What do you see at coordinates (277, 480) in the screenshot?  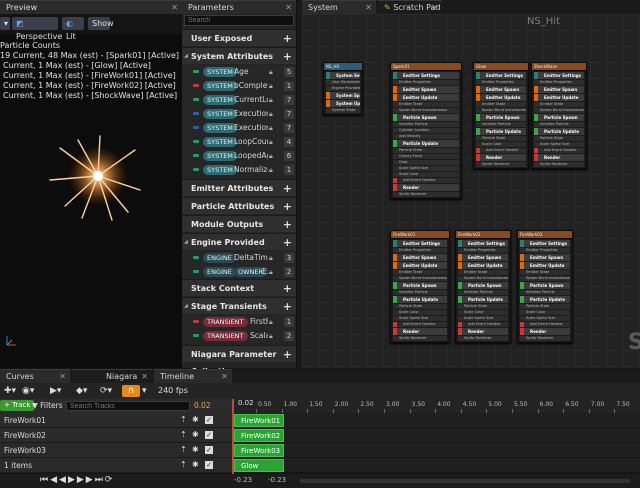 I see `range-start-alt: -0.23` at bounding box center [277, 480].